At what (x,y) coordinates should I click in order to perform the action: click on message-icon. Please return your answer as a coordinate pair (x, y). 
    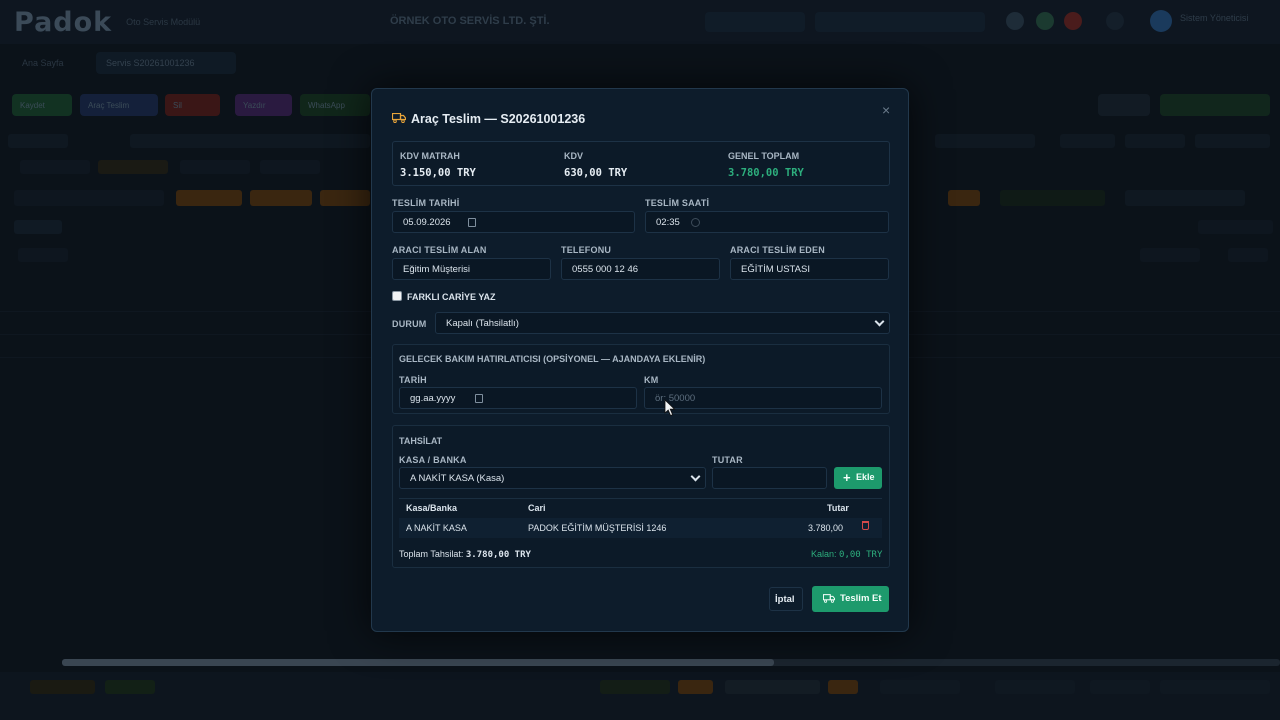
    Looking at the image, I should click on (1045, 21).